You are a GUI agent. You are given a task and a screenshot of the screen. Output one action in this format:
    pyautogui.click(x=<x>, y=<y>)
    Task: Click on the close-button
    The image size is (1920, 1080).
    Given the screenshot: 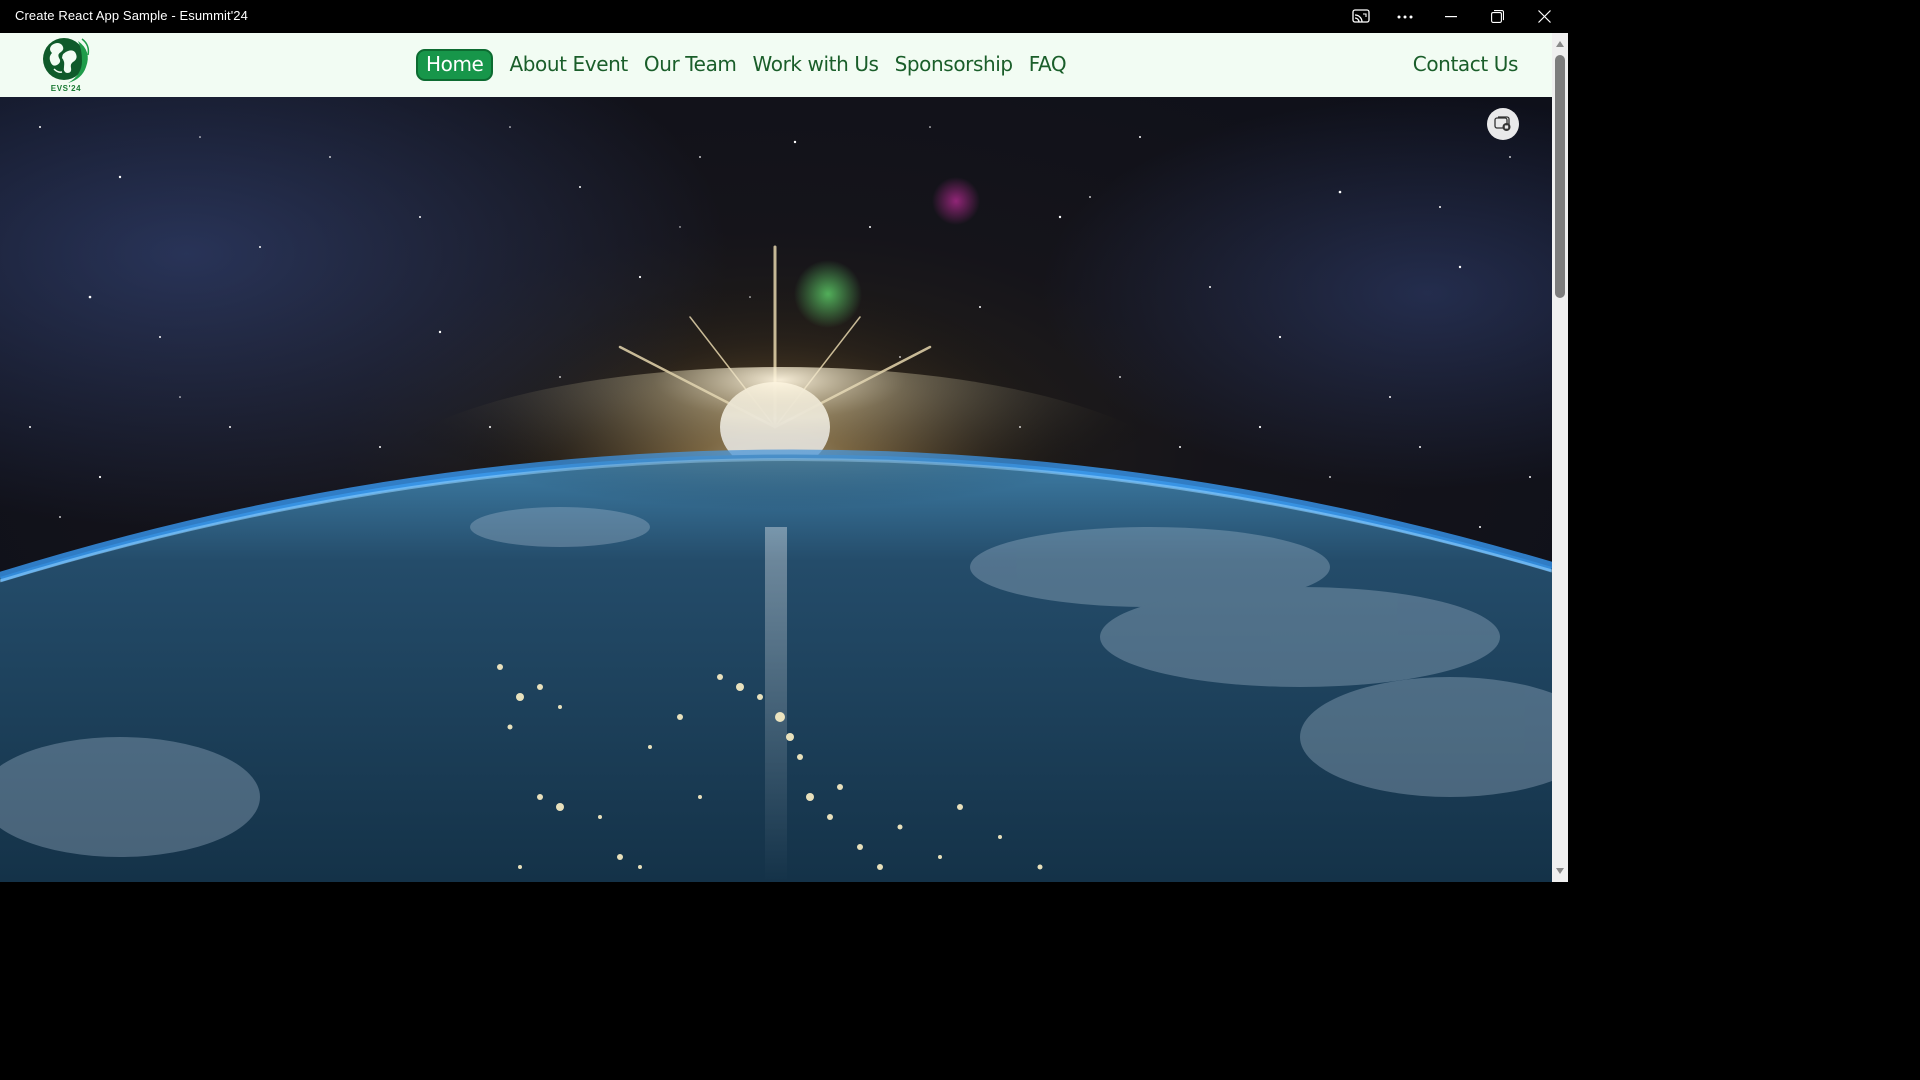 What is the action you would take?
    pyautogui.click(x=1544, y=16)
    